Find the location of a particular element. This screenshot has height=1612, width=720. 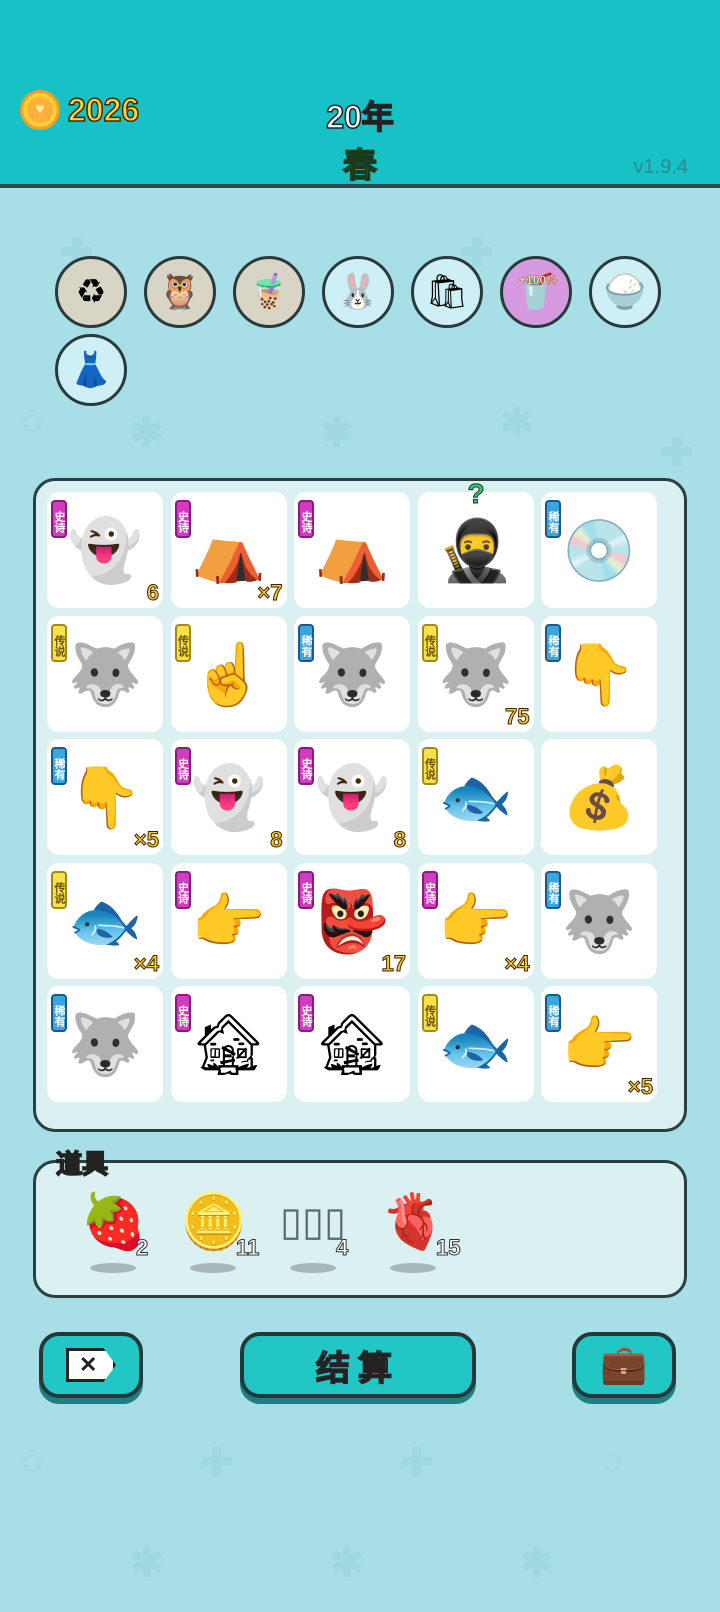

brown-pointer-icon: 👇 is located at coordinates (599, 674).